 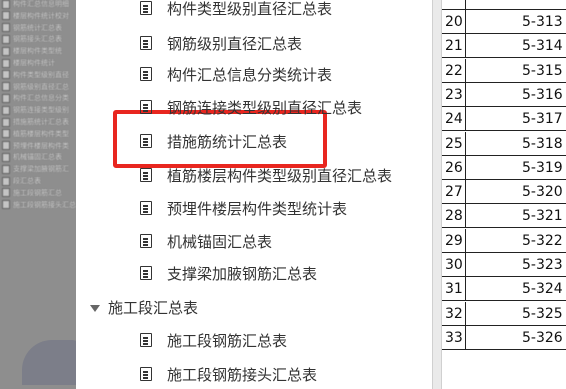 I want to click on table-cell-code: 5-313, so click(x=542, y=22).